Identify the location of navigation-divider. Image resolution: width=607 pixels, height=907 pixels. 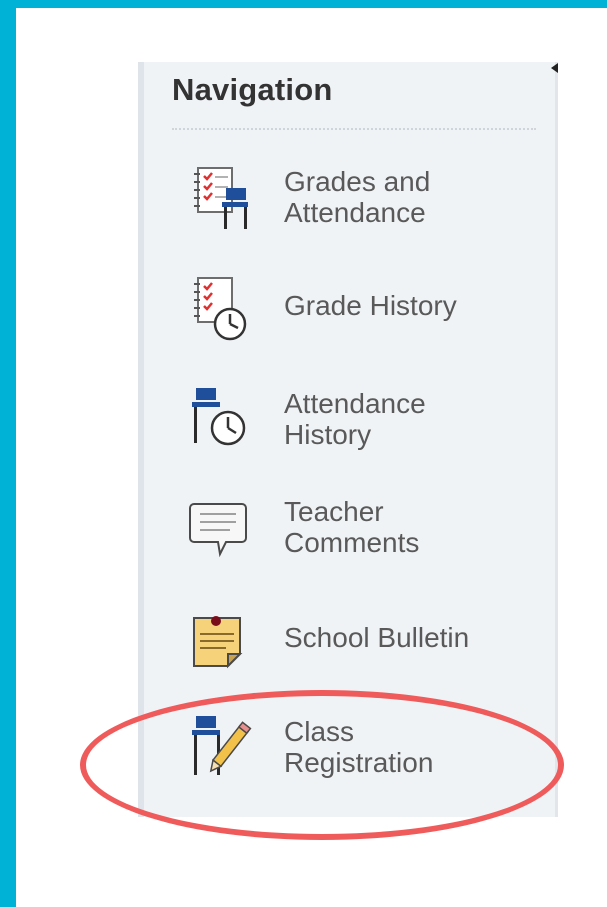
(354, 129).